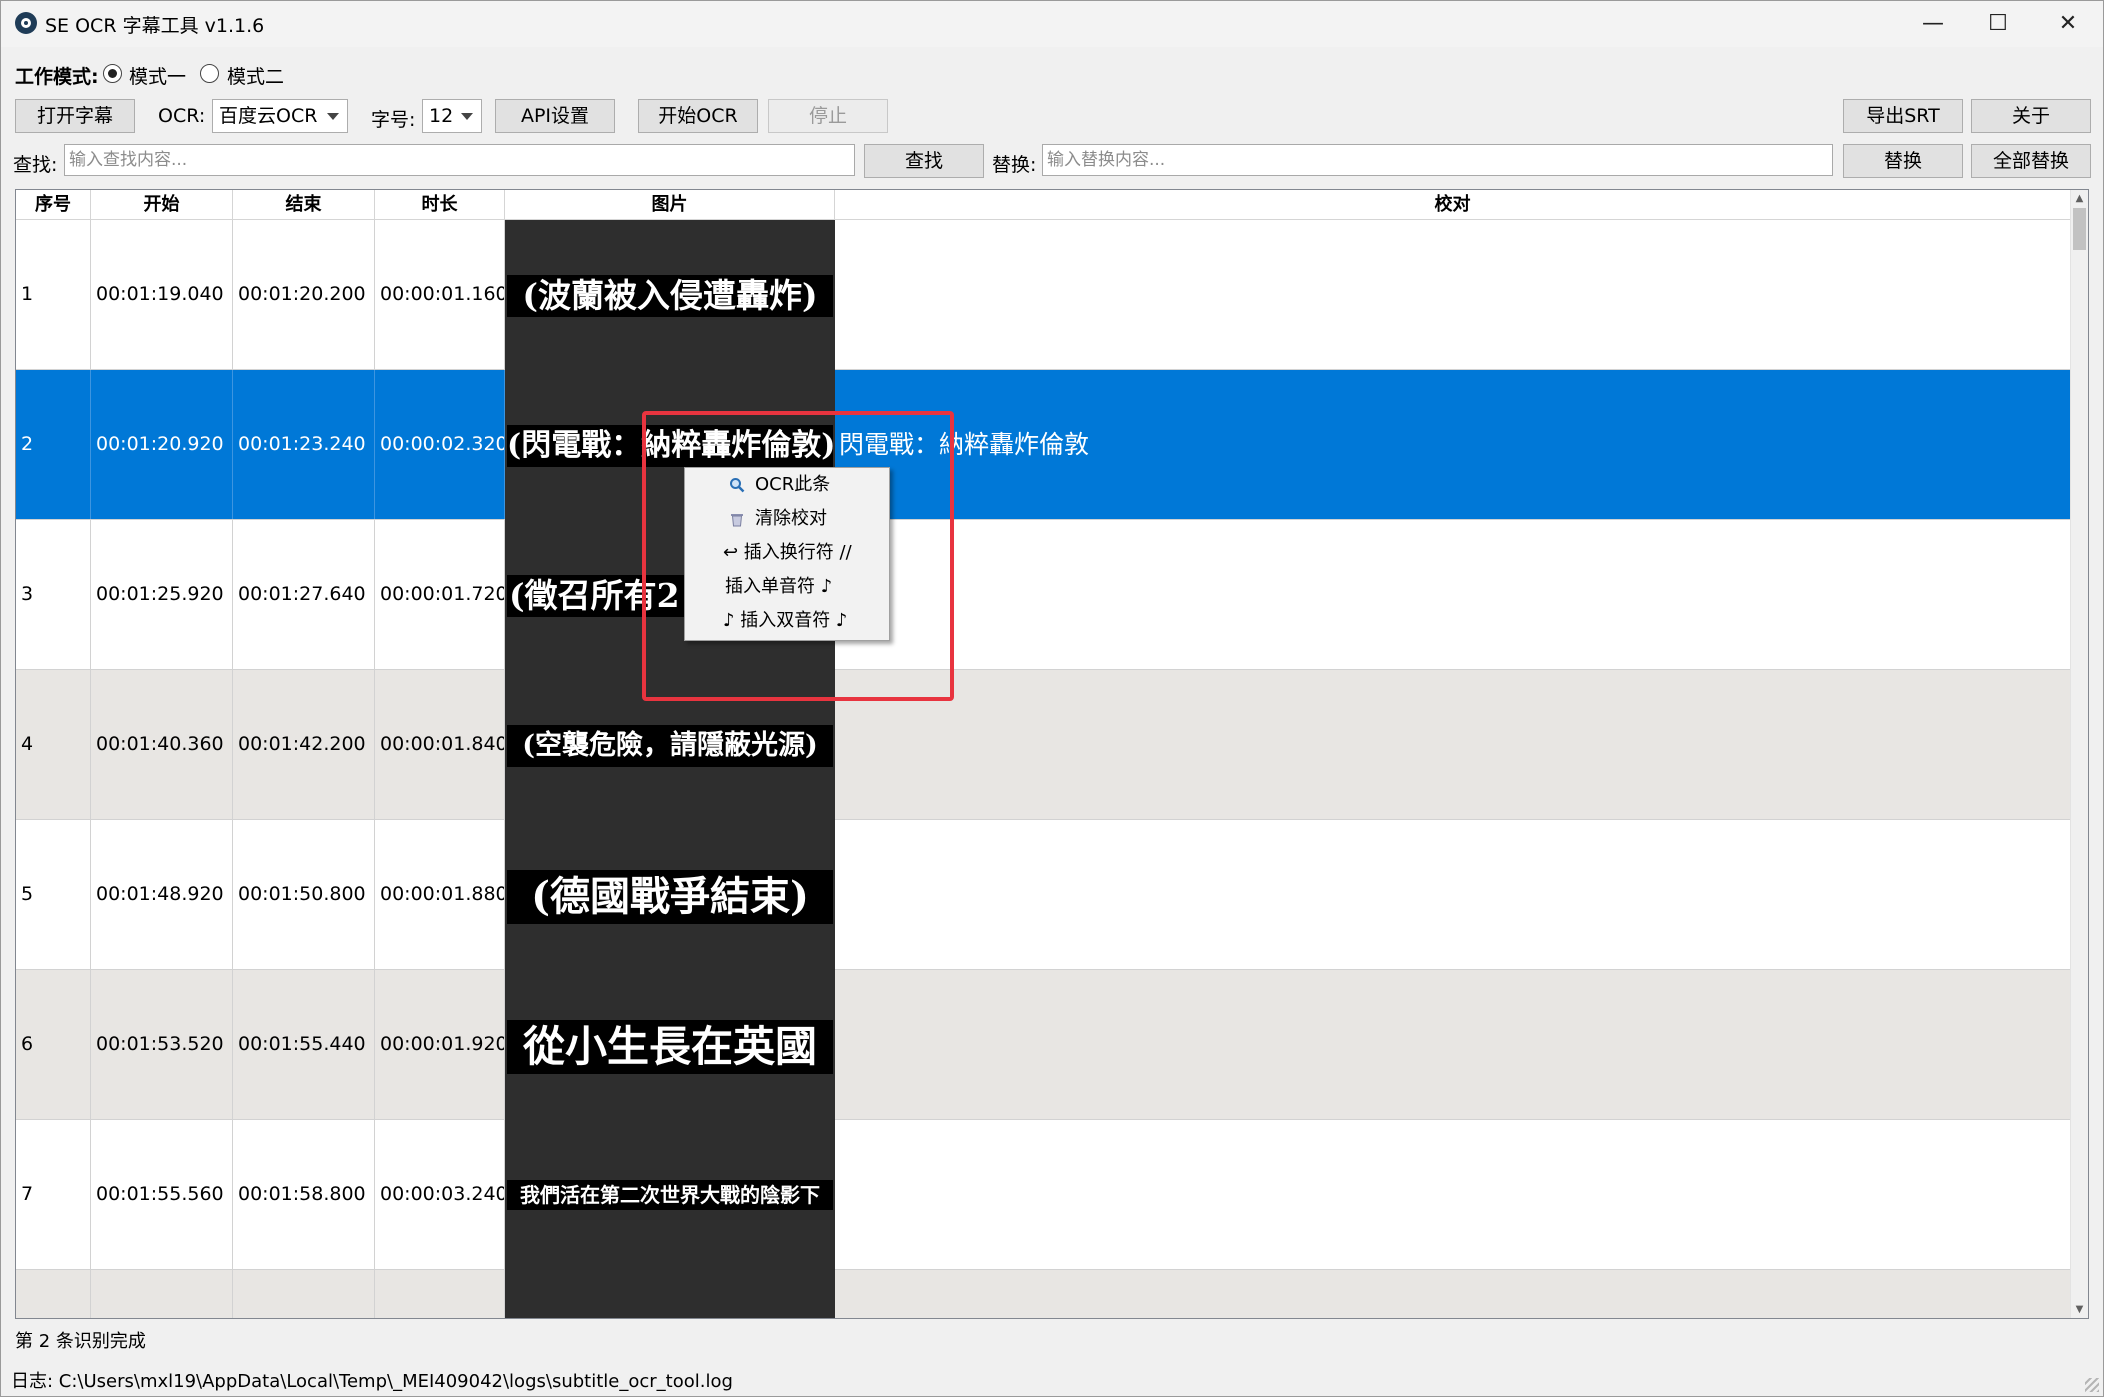 The width and height of the screenshot is (2104, 1397). Describe the element at coordinates (924, 161) in the screenshot. I see `find-button: 查找` at that location.